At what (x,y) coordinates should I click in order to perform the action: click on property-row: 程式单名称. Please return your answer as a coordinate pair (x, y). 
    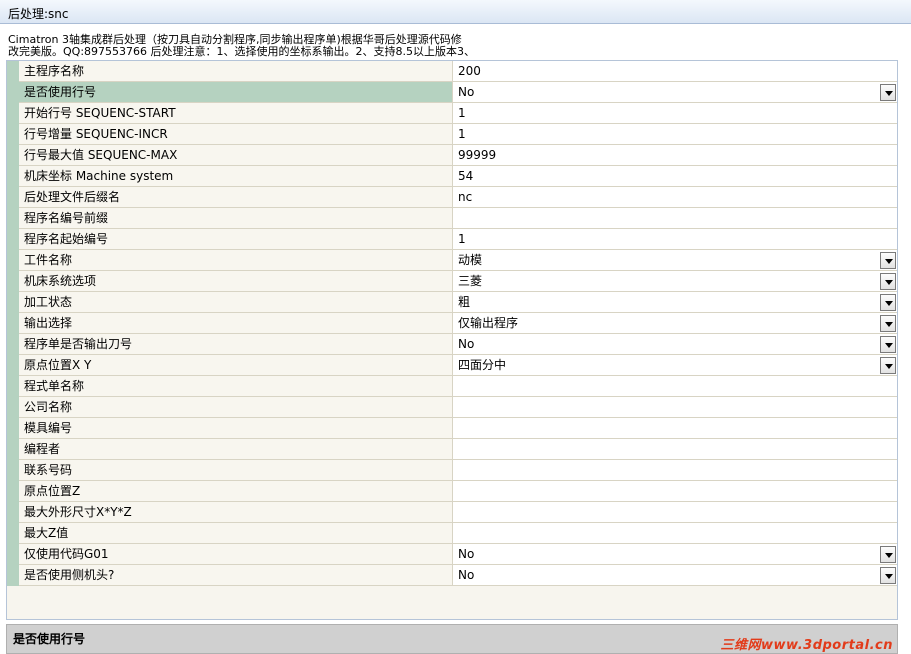
    Looking at the image, I should click on (452, 386).